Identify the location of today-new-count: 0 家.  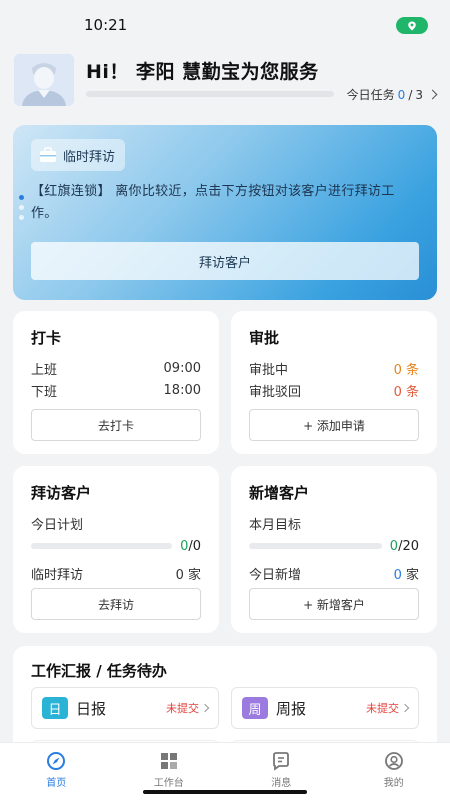
(406, 573).